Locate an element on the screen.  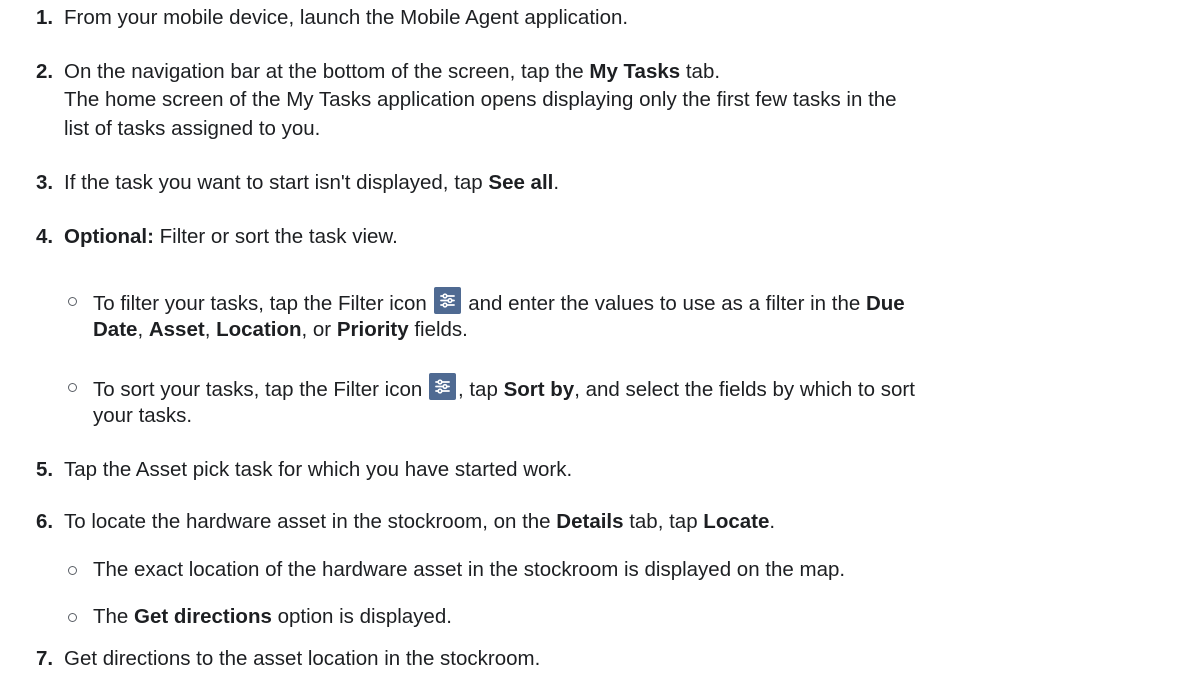
step-number: 1. is located at coordinates (45, 17).